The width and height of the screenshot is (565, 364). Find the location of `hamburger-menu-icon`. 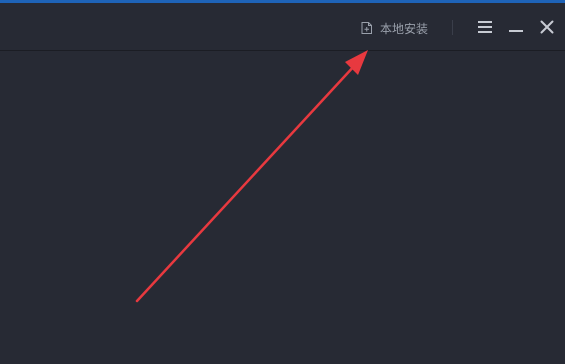

hamburger-menu-icon is located at coordinates (485, 27).